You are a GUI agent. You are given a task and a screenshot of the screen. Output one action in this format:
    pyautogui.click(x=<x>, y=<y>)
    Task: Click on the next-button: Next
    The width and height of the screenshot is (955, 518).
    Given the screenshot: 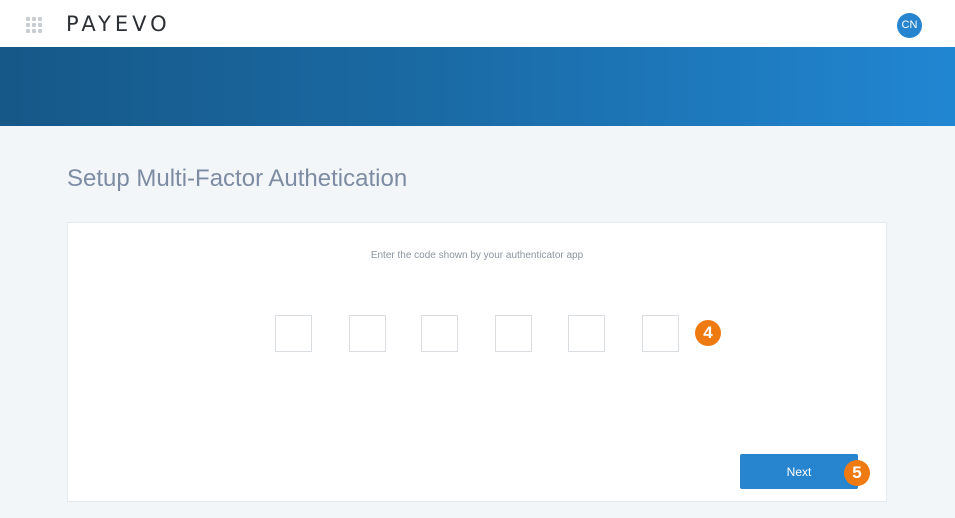 What is the action you would take?
    pyautogui.click(x=799, y=471)
    